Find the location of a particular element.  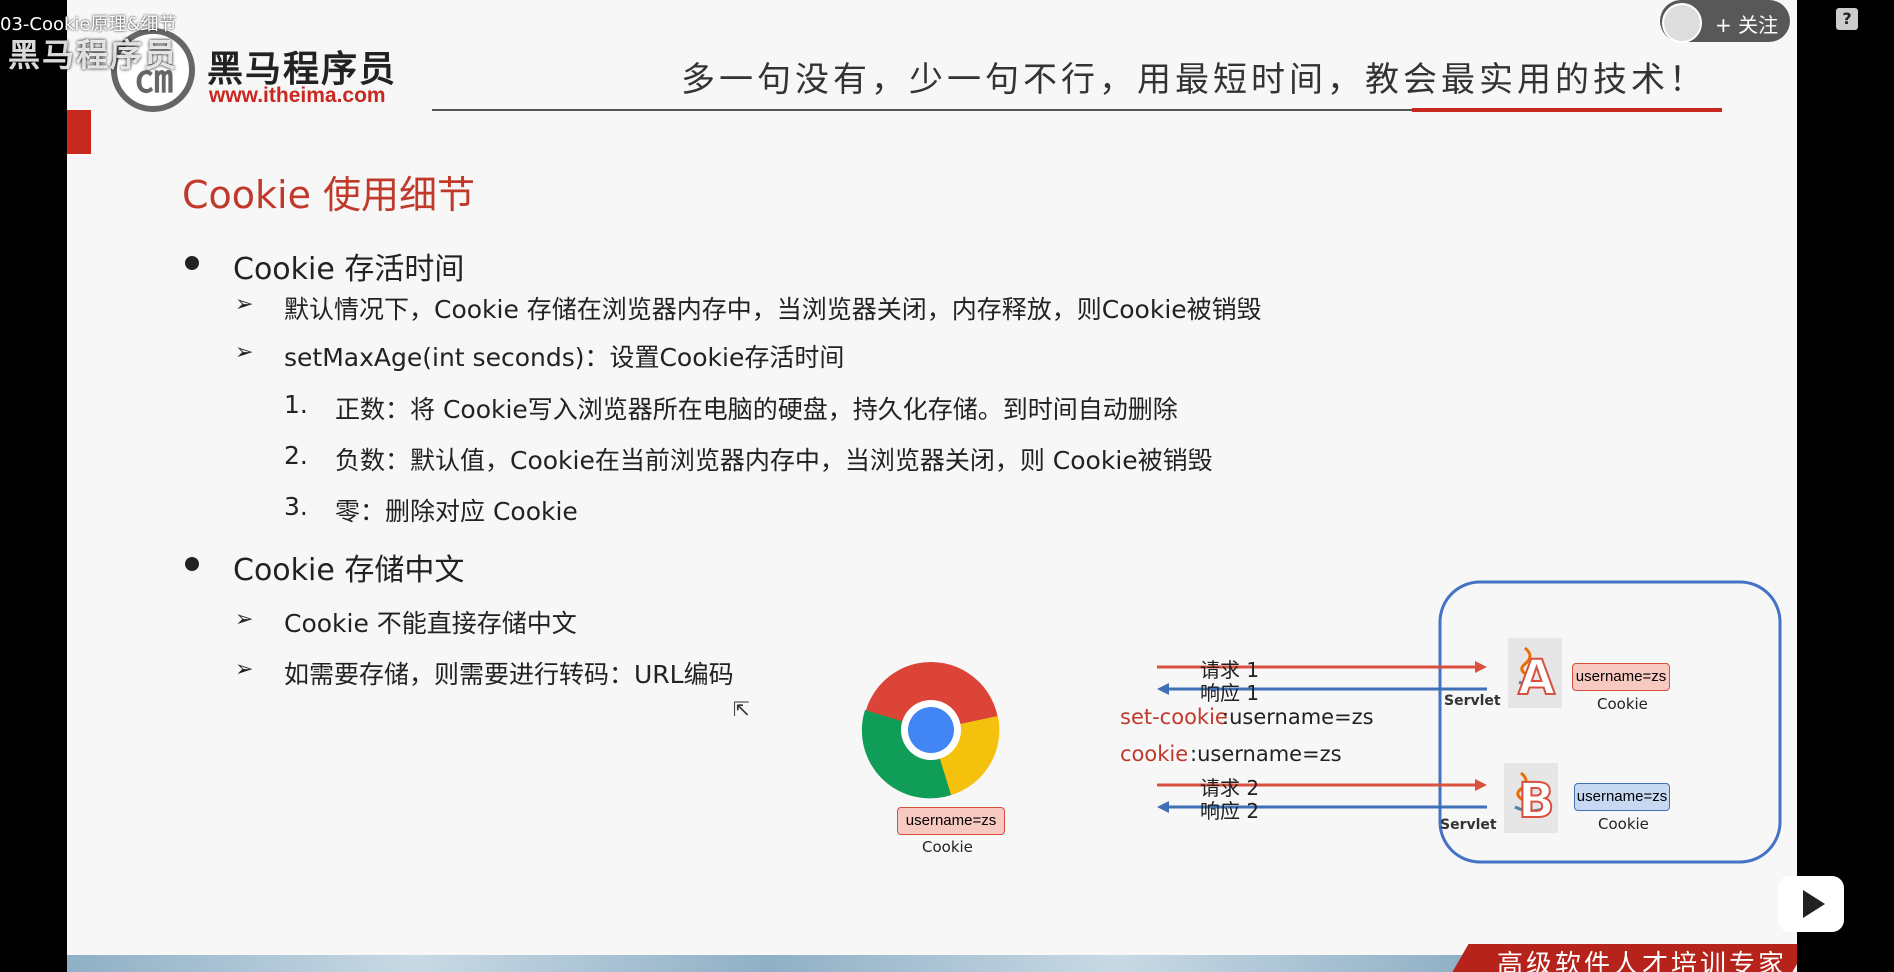

play-icon is located at coordinates (1814, 904).